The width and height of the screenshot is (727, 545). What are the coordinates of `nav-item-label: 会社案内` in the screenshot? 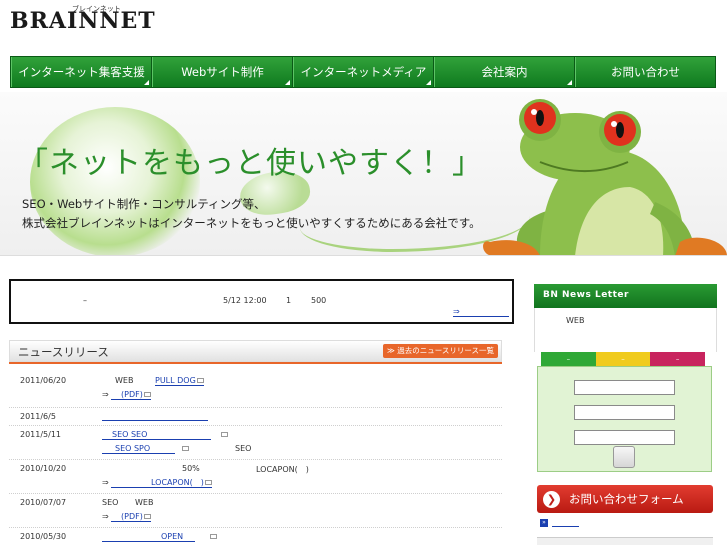 It's located at (504, 72).